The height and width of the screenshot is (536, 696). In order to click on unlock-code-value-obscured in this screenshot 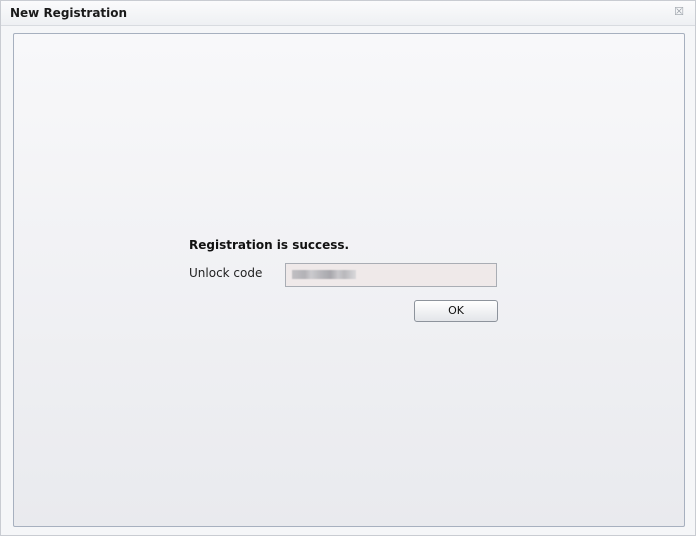, I will do `click(324, 274)`.